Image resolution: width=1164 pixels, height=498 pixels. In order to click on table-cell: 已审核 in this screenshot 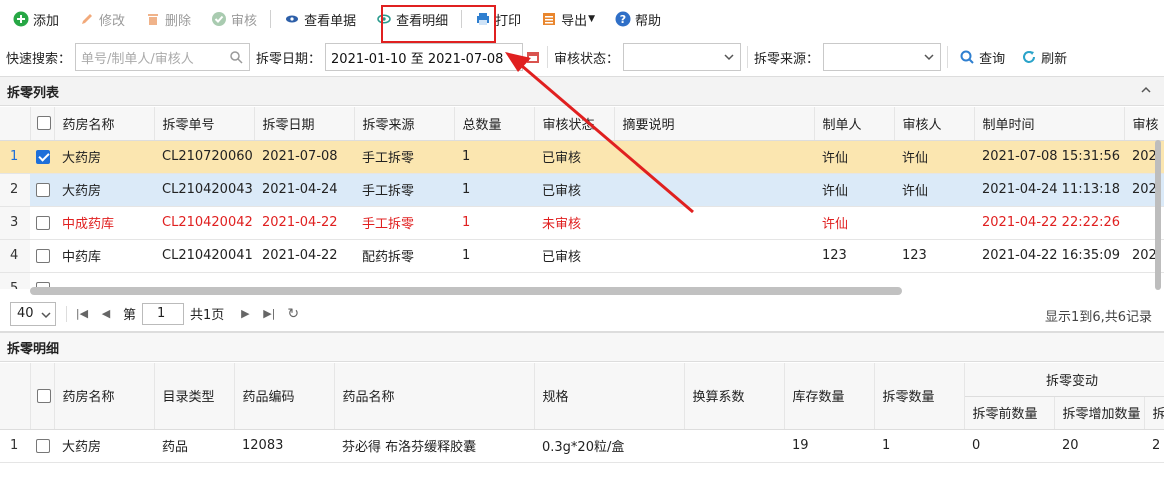, I will do `click(574, 190)`.